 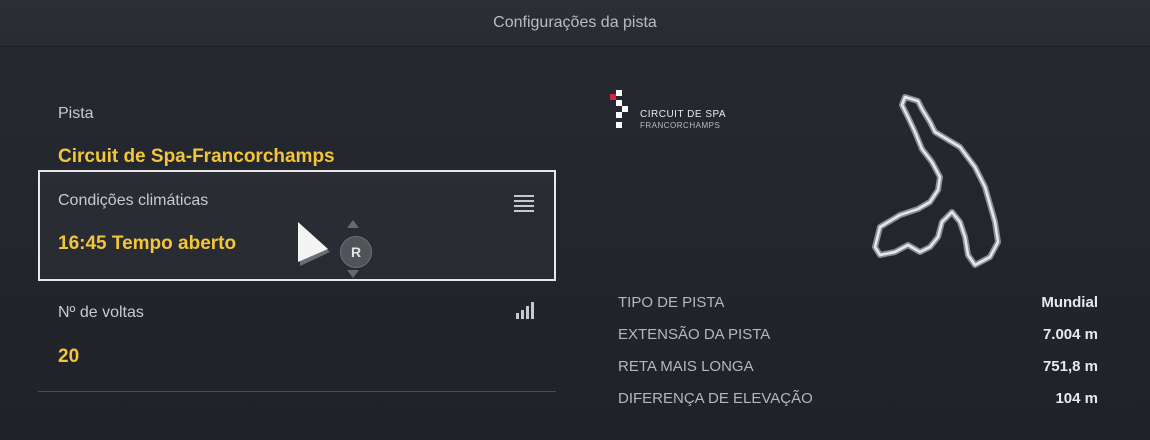 What do you see at coordinates (69, 356) in the screenshot?
I see `laps-value: 20` at bounding box center [69, 356].